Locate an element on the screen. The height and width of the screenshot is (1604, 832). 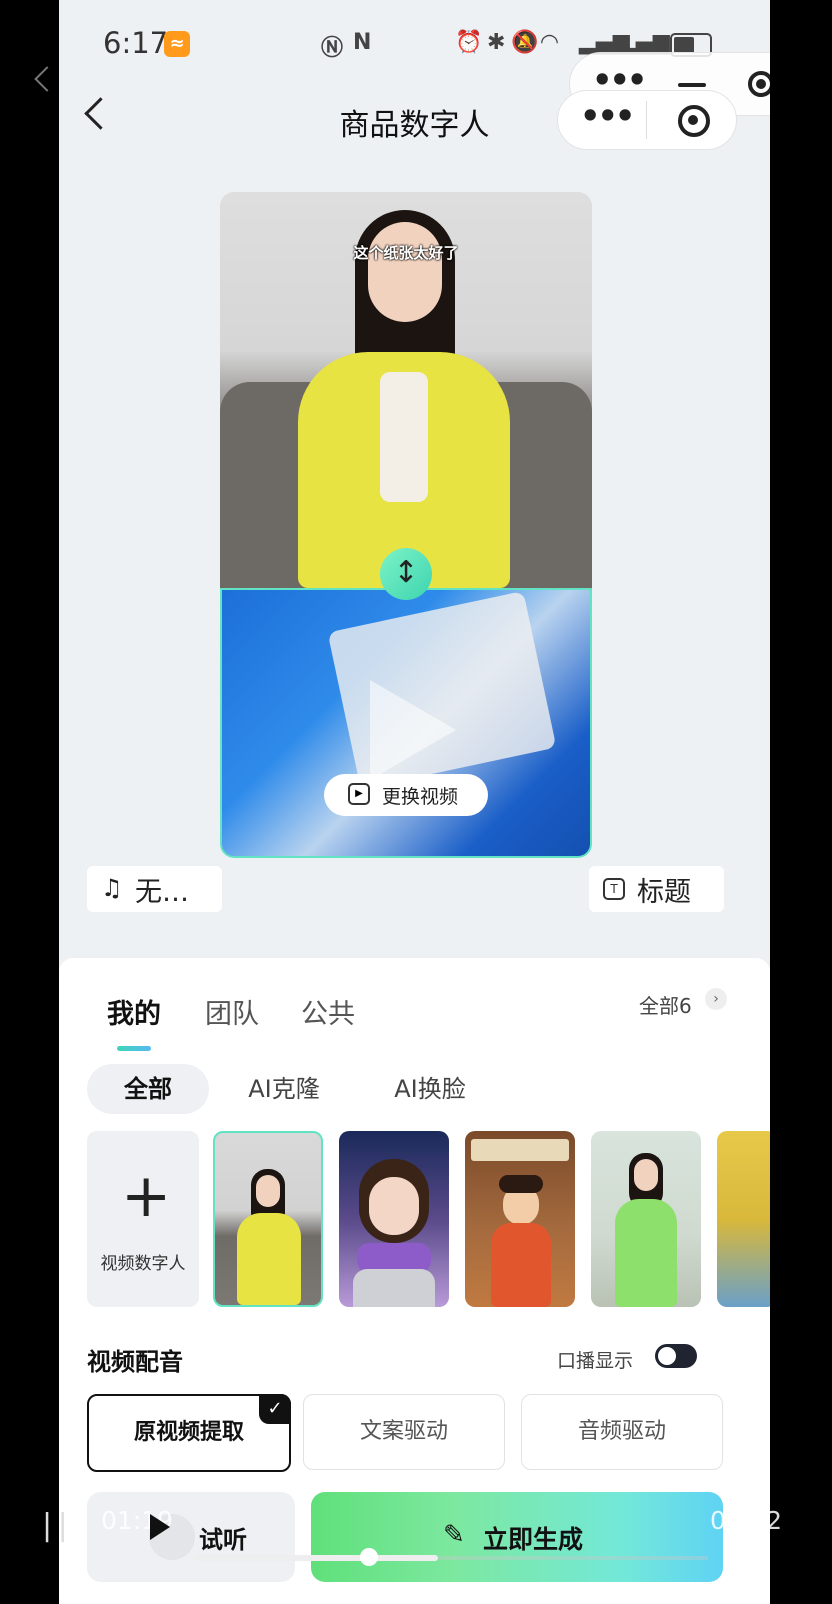
mini-program-capsule: ••• is located at coordinates (647, 120).